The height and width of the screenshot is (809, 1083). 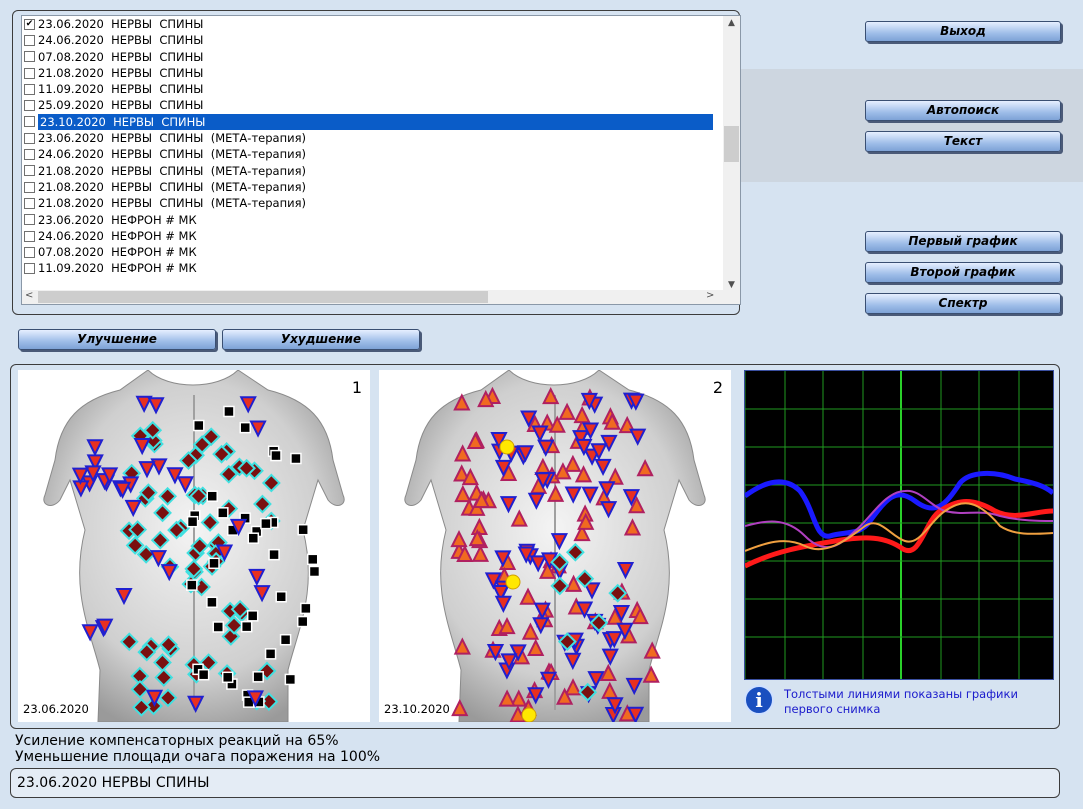 What do you see at coordinates (963, 141) in the screenshot?
I see `text-button: Текст` at bounding box center [963, 141].